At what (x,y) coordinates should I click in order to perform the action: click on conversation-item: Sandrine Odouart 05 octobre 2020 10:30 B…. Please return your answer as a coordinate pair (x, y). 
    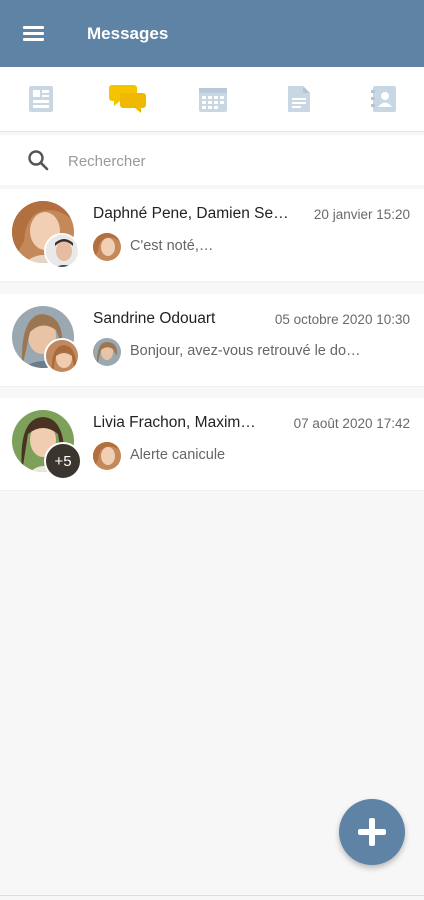
    Looking at the image, I should click on (212, 340).